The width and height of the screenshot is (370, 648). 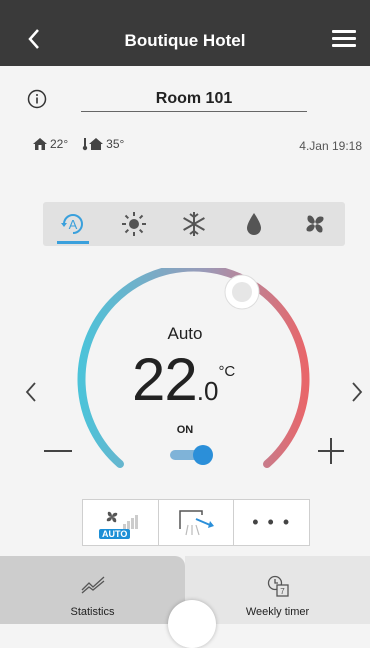 What do you see at coordinates (194, 101) in the screenshot?
I see `room-name-field: Room 101` at bounding box center [194, 101].